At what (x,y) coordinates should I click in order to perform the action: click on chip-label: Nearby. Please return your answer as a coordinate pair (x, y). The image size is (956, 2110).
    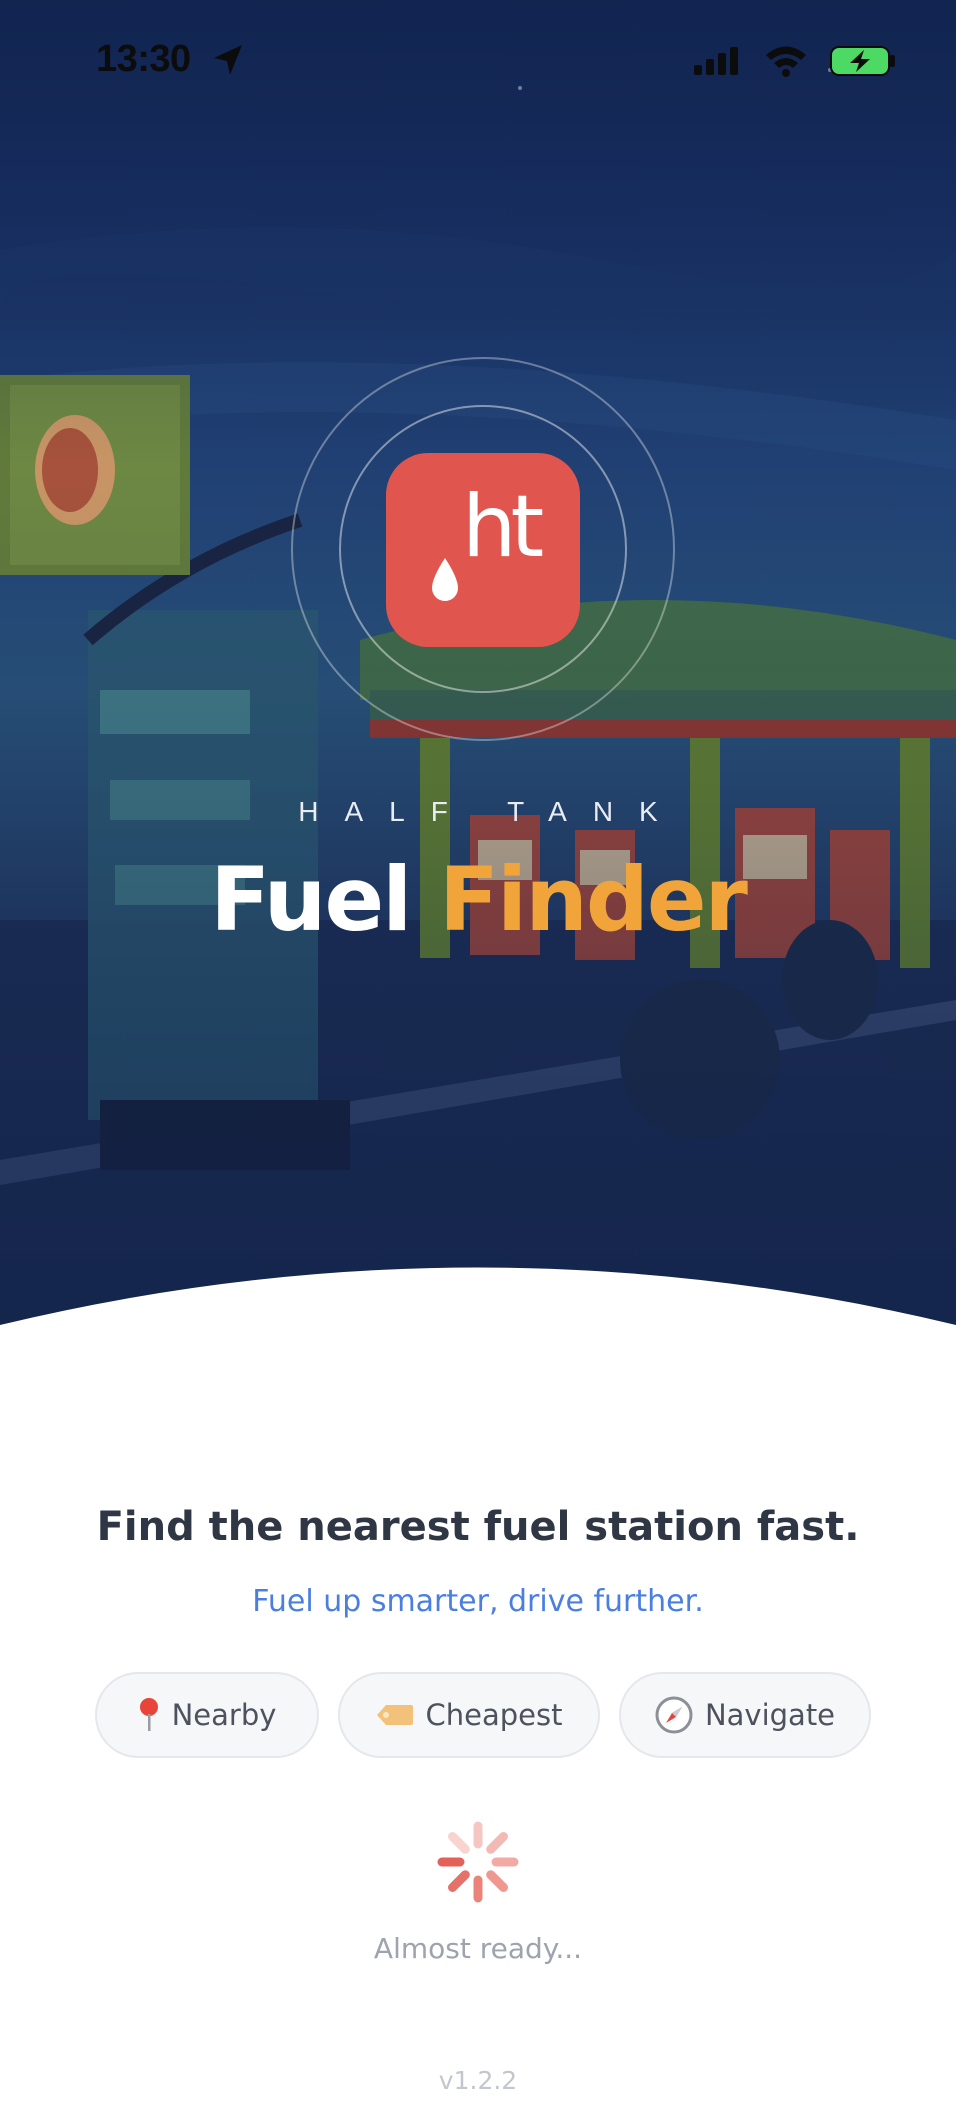
    Looking at the image, I should click on (224, 1715).